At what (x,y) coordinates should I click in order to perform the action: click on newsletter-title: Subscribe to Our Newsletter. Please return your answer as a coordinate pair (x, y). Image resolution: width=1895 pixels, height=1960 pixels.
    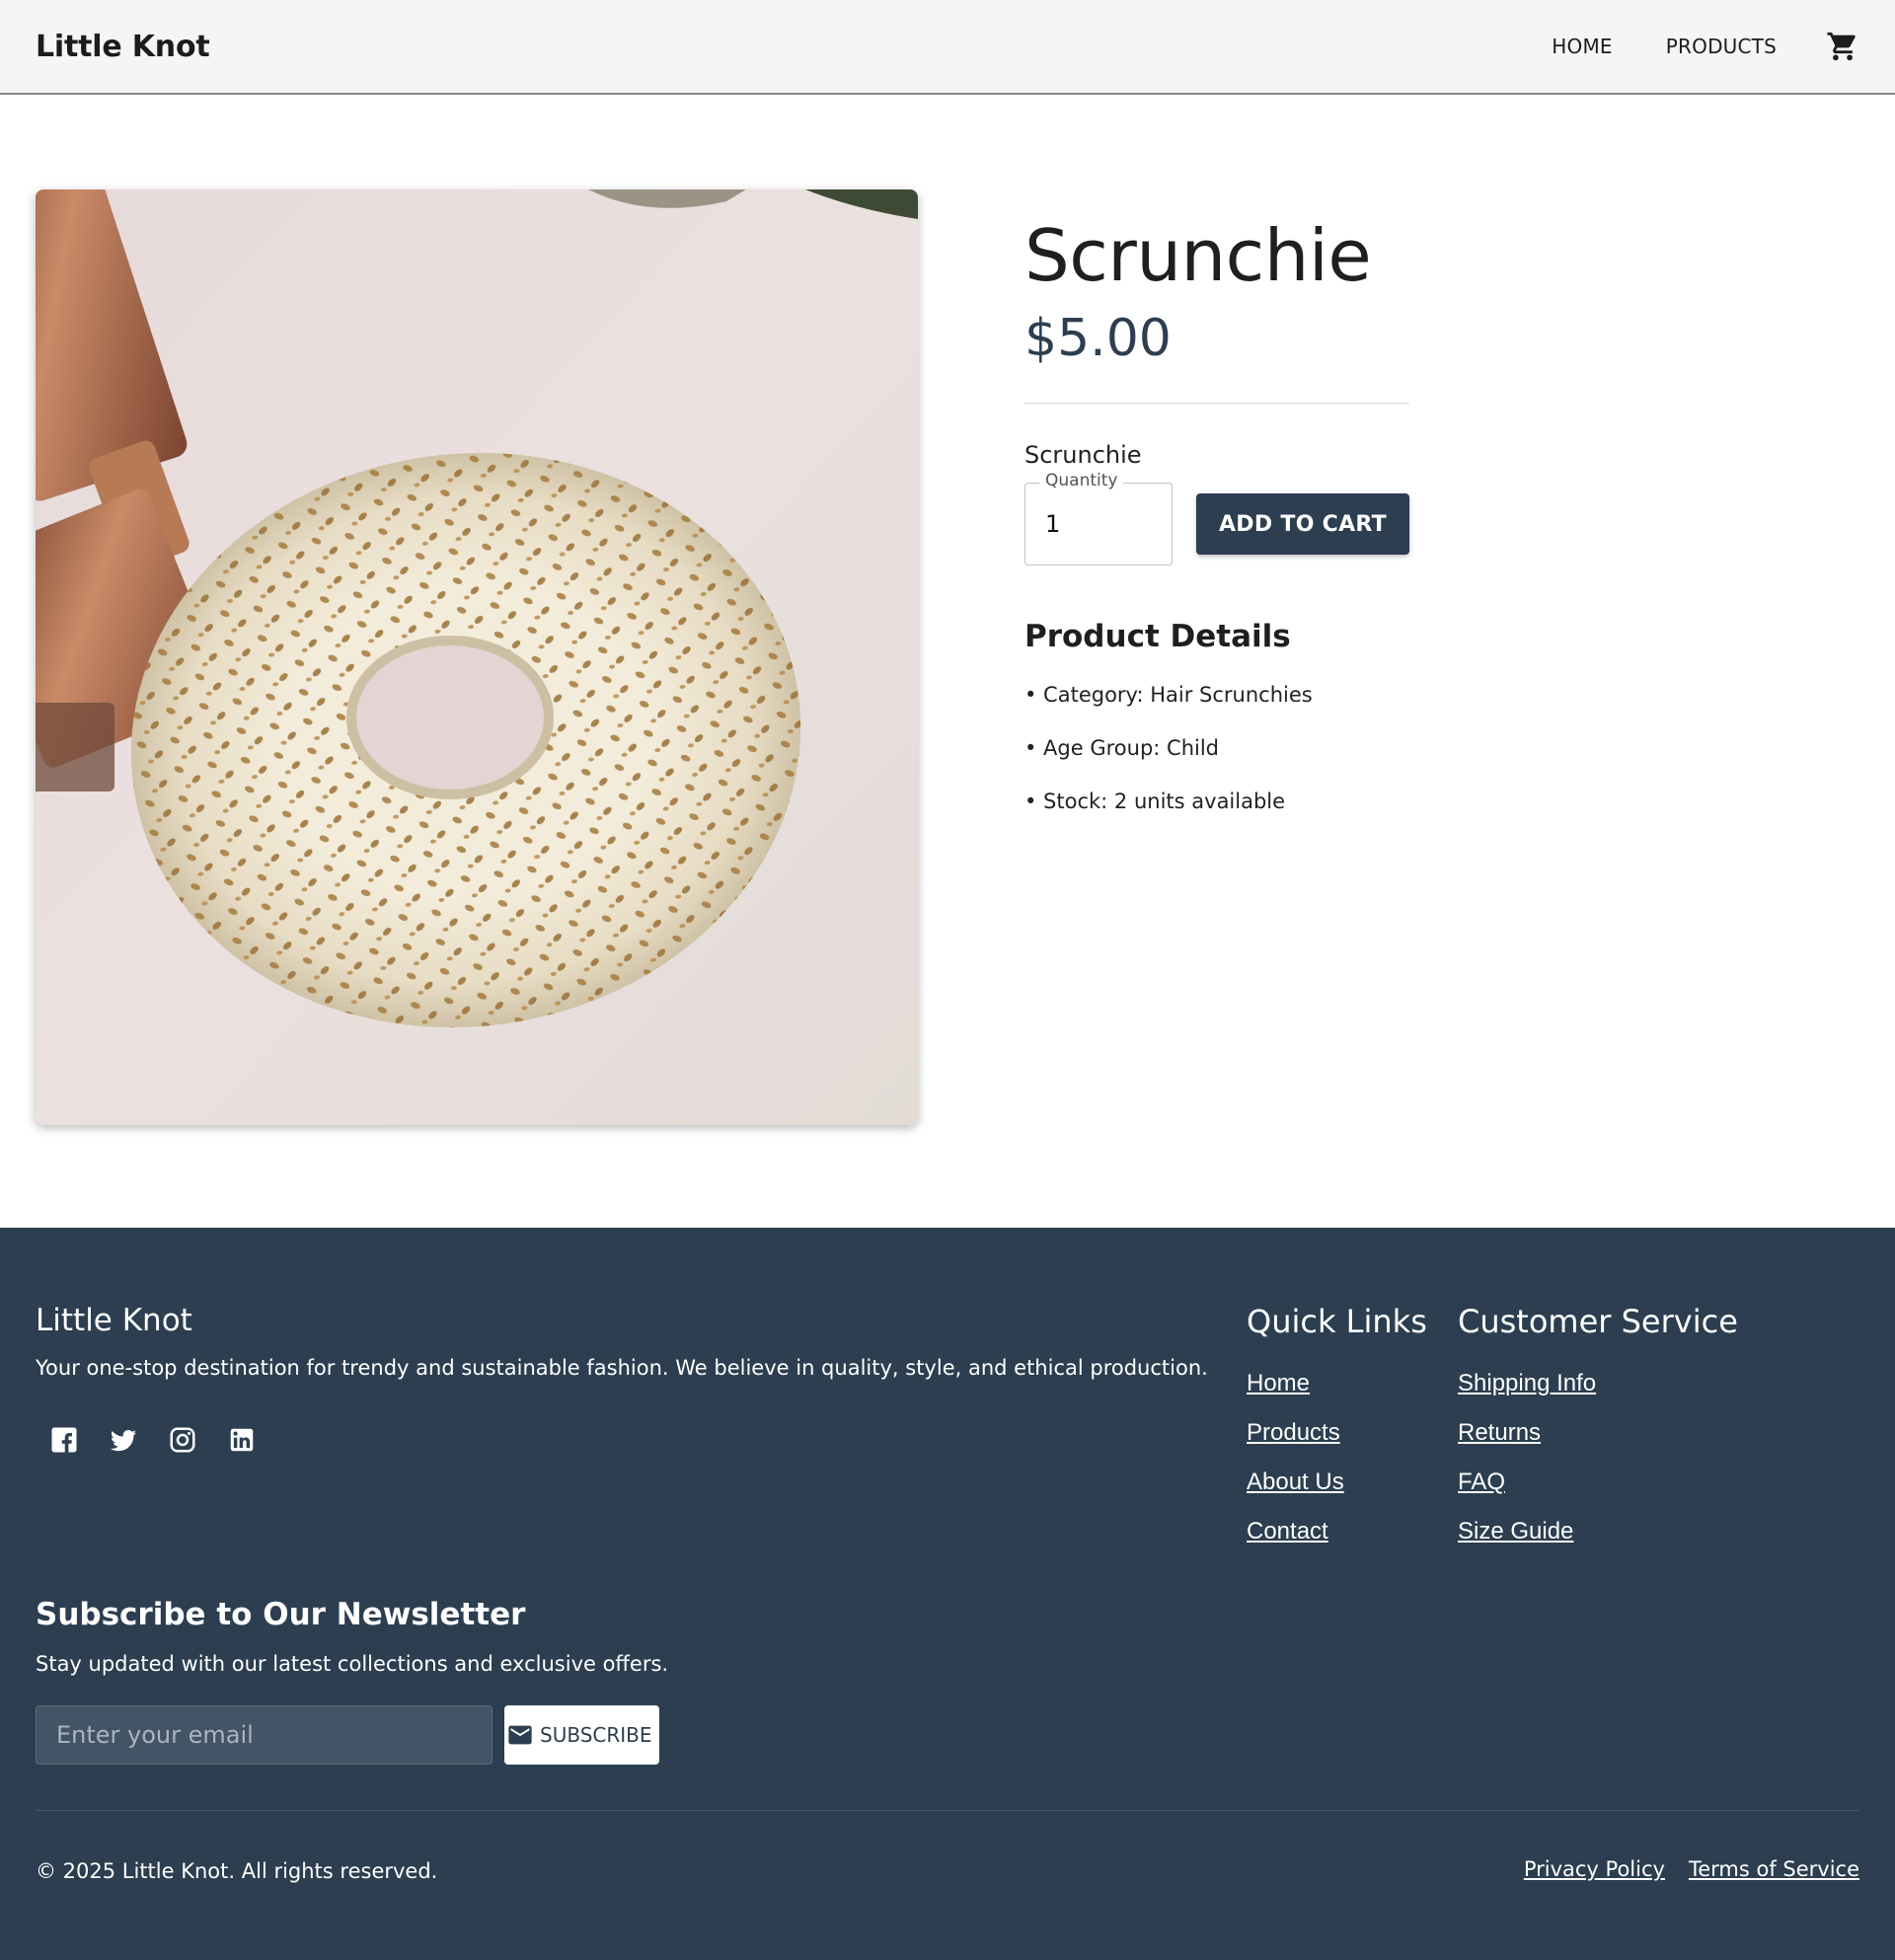
    Looking at the image, I should click on (281, 1614).